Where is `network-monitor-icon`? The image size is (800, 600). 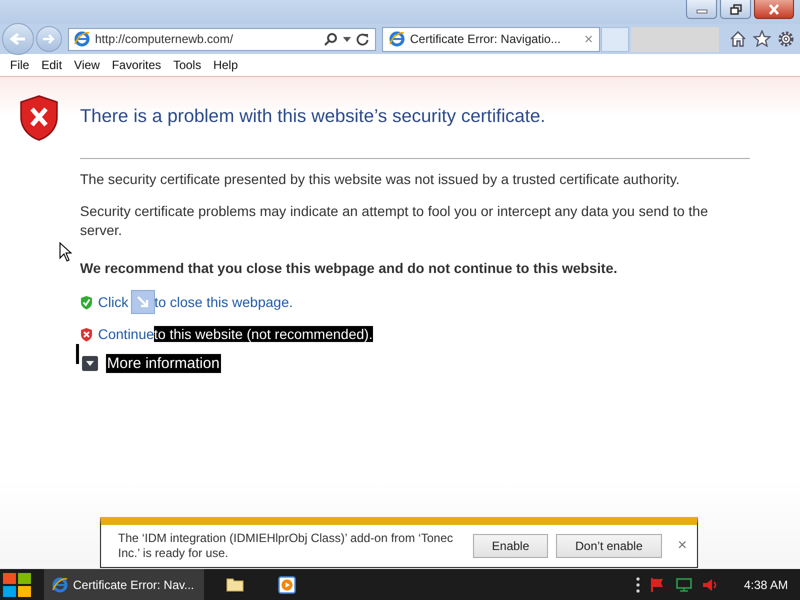
network-monitor-icon is located at coordinates (684, 584).